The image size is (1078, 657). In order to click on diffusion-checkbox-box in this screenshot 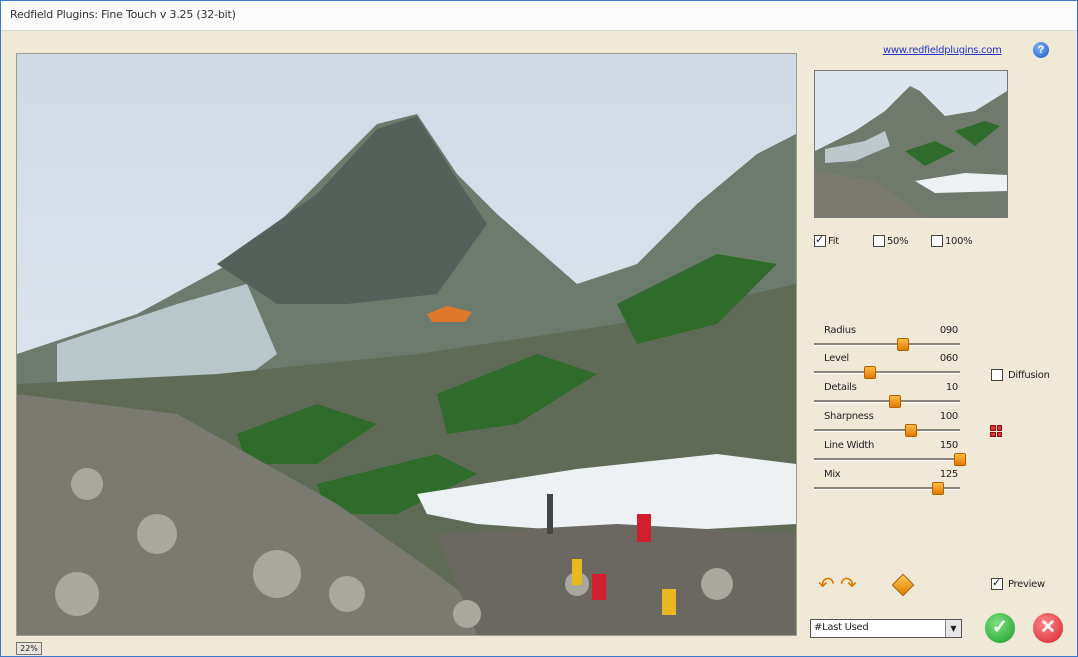, I will do `click(997, 375)`.